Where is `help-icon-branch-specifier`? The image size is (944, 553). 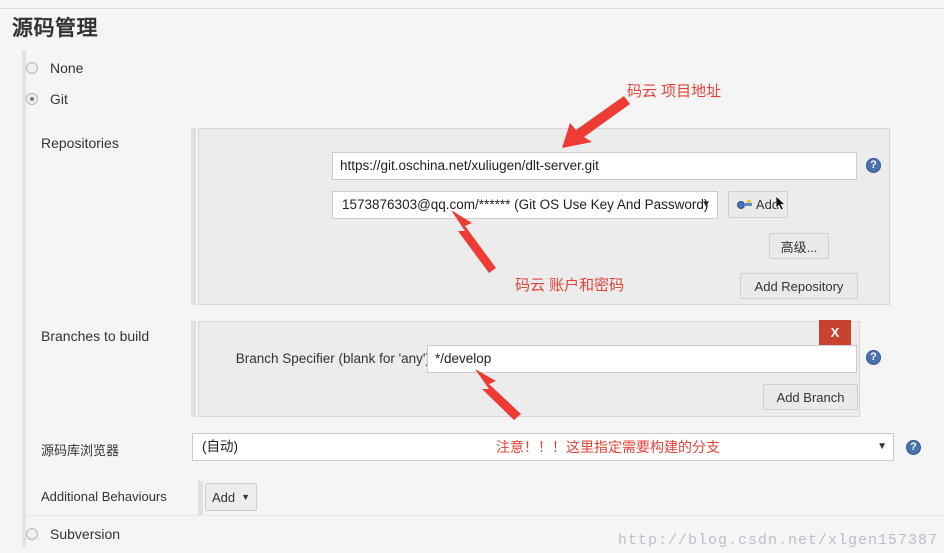 help-icon-branch-specifier is located at coordinates (873, 357).